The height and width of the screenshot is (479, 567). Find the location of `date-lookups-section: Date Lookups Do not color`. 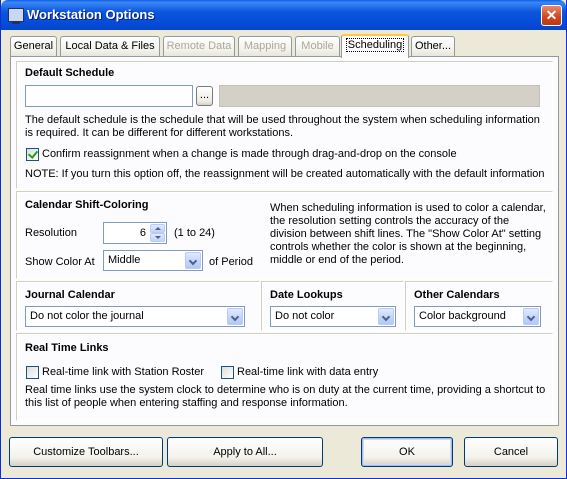

date-lookups-section: Date Lookups Do not color is located at coordinates (332, 306).